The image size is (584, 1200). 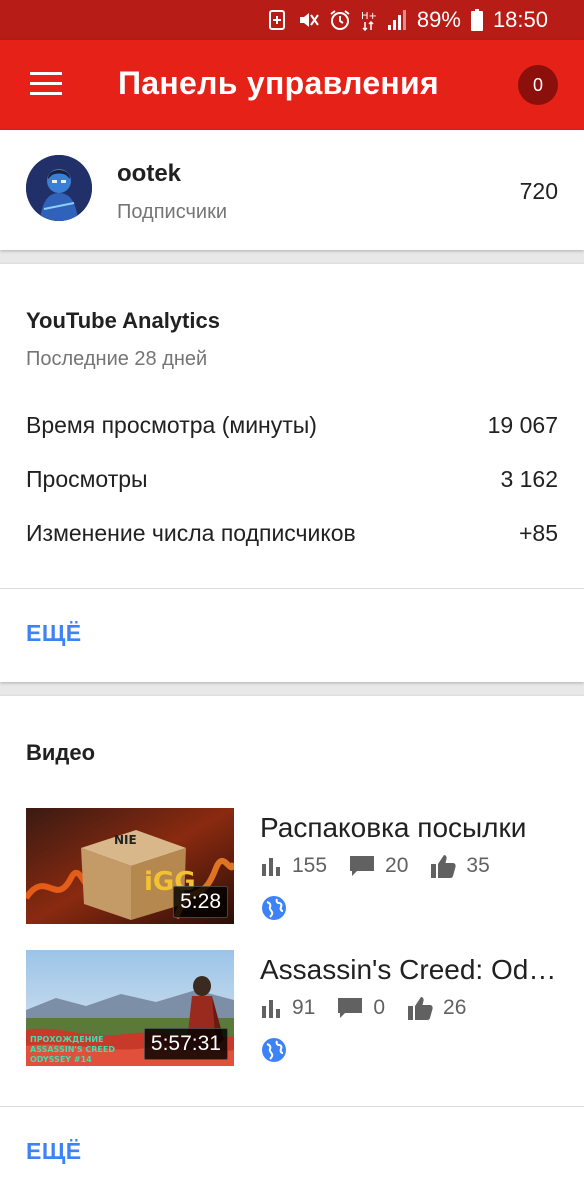 I want to click on signal-icon, so click(x=397, y=20).